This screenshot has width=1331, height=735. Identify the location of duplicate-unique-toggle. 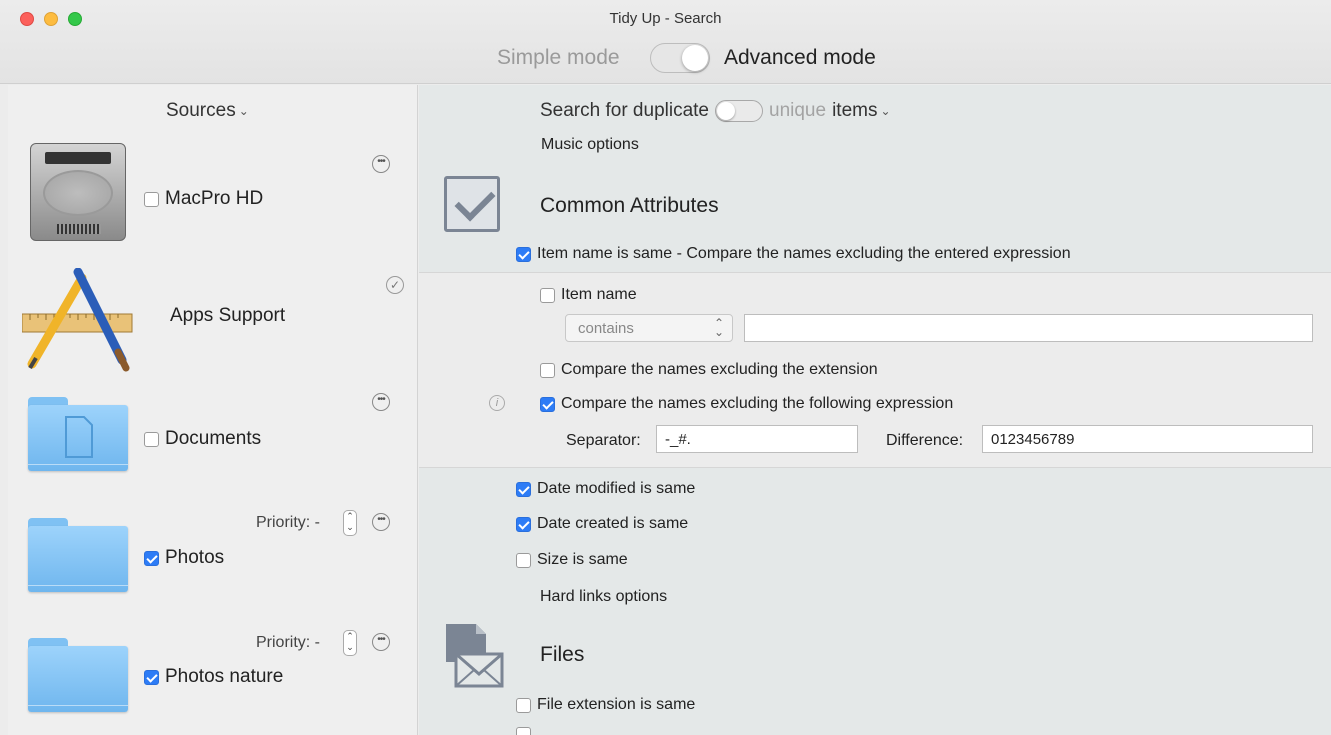
(739, 111).